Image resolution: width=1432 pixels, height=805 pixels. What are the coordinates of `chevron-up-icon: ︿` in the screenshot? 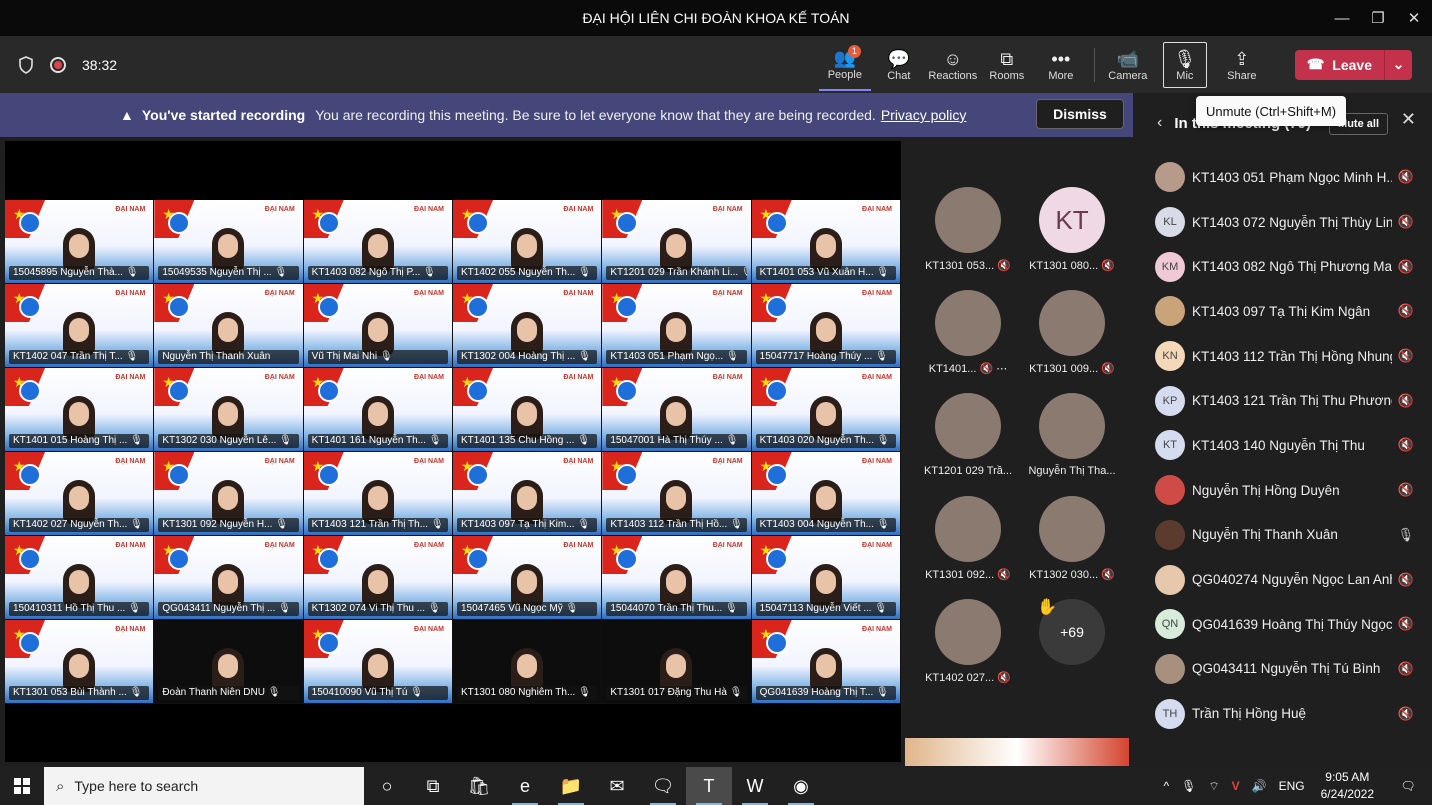 It's located at (1016, 750).